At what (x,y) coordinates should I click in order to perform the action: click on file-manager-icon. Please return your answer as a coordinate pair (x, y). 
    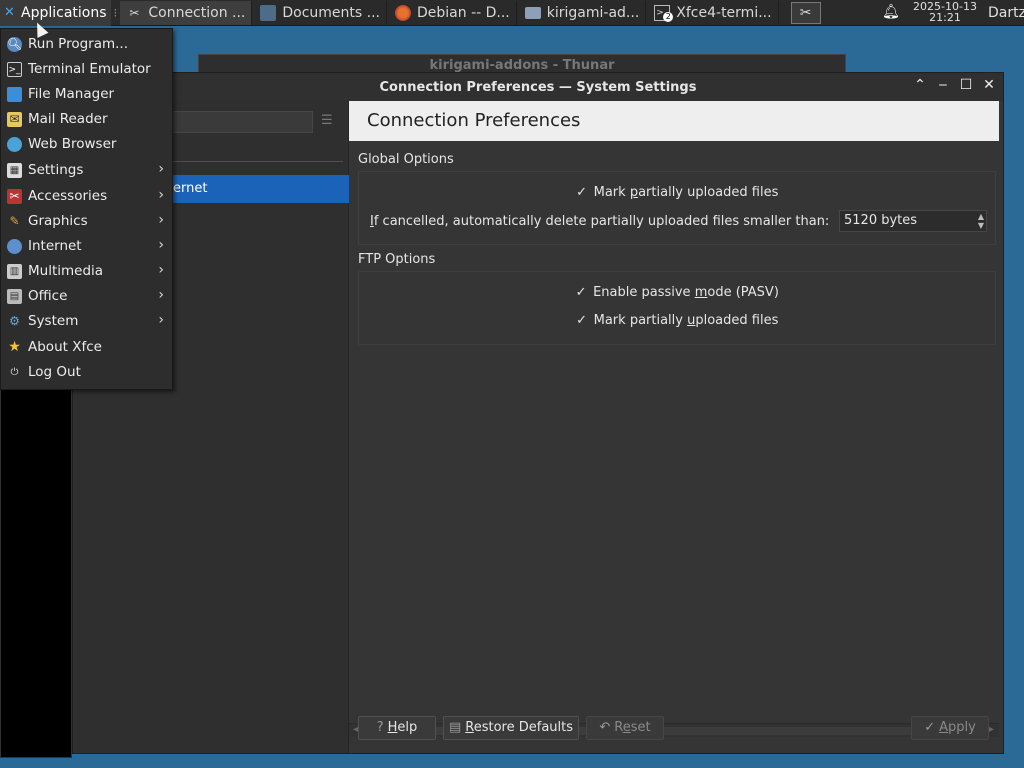
    Looking at the image, I should click on (14, 94).